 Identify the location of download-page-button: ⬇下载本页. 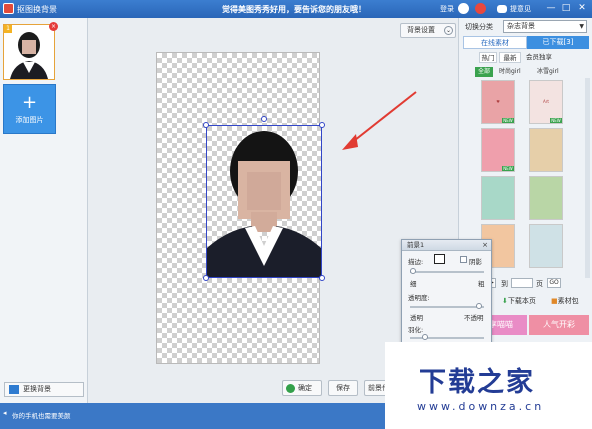
(519, 301).